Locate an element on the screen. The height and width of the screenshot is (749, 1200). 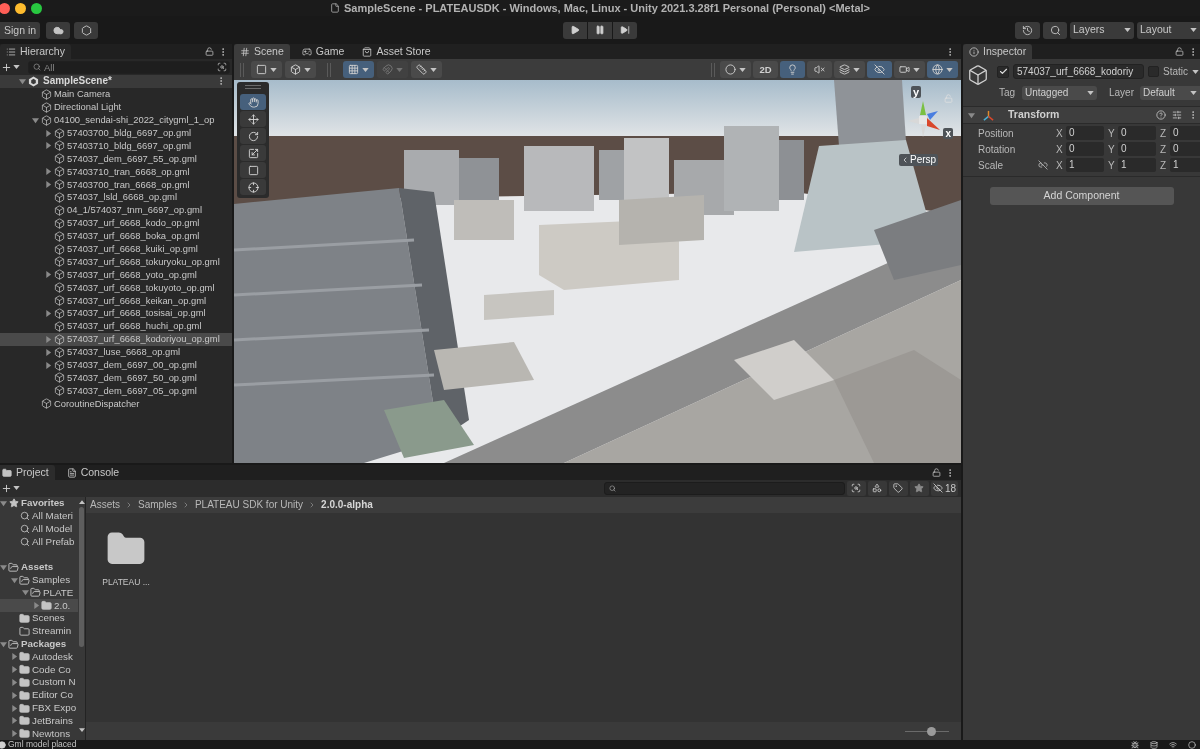
minimize-button is located at coordinates (20, 8).